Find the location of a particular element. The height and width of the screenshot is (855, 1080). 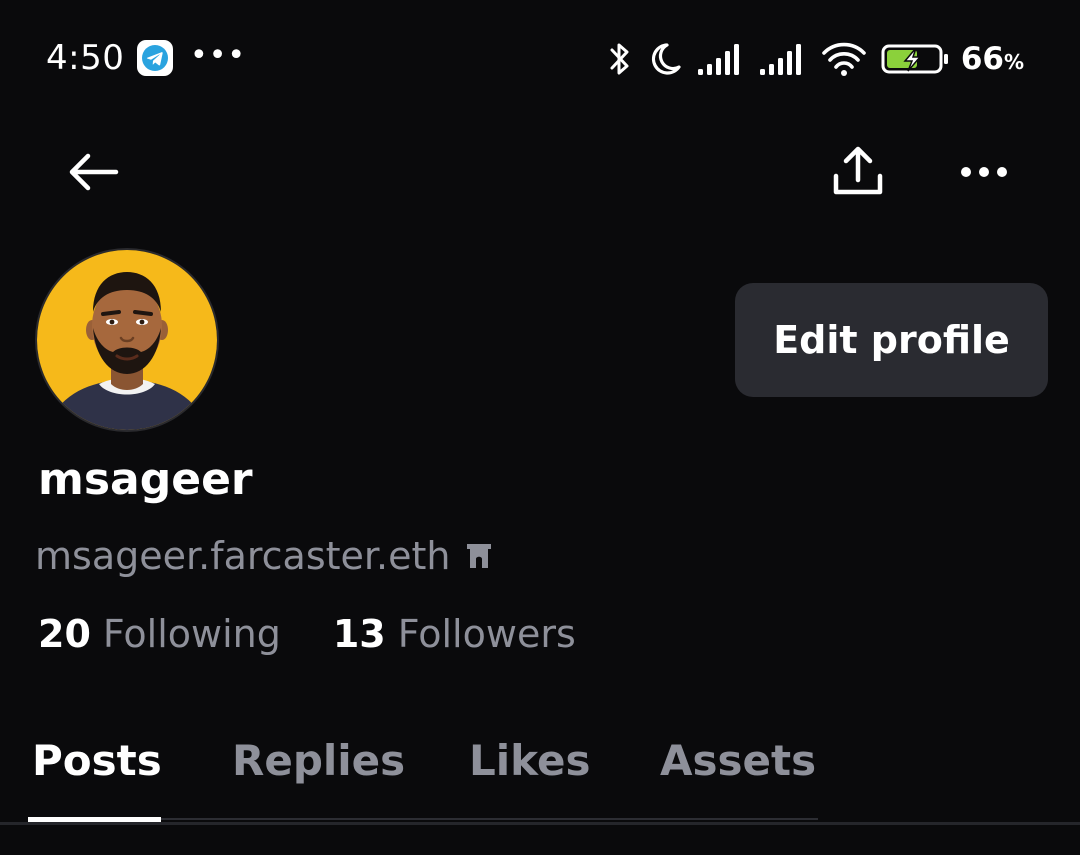

farcaster-arch-icon is located at coordinates (479, 556).